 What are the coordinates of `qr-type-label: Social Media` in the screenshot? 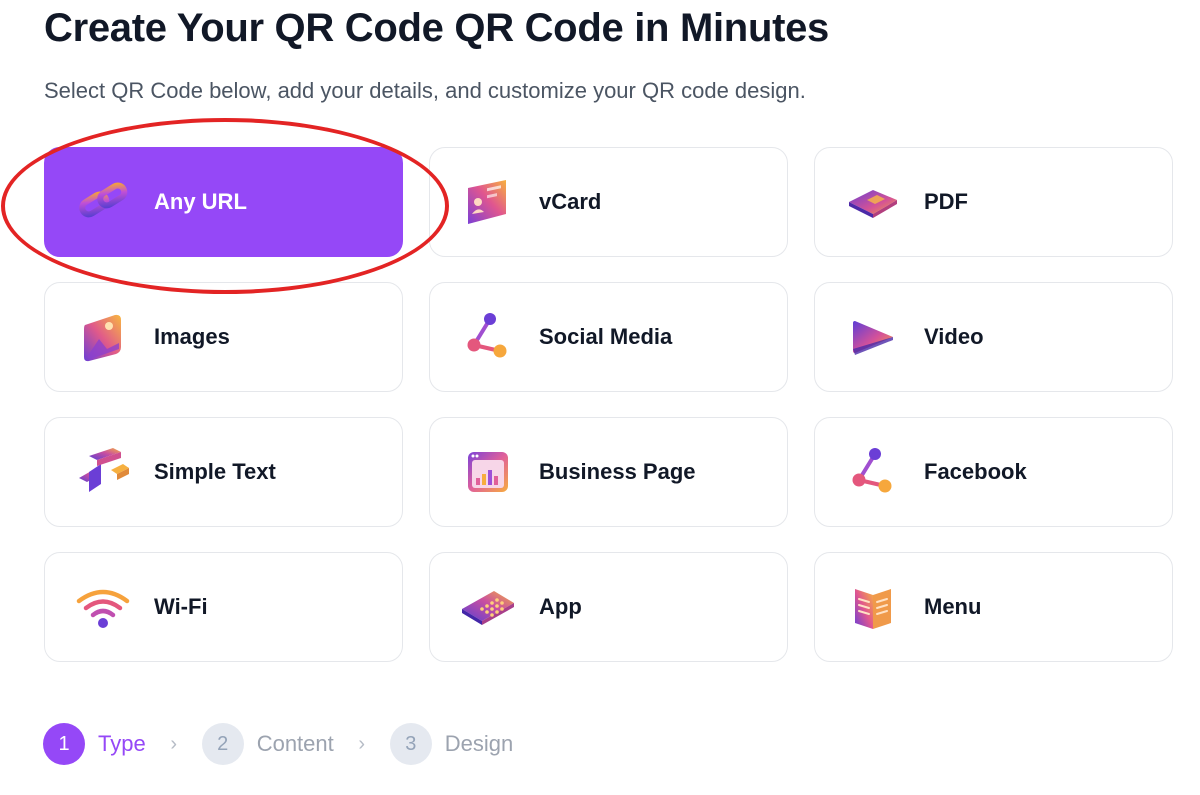 It's located at (606, 336).